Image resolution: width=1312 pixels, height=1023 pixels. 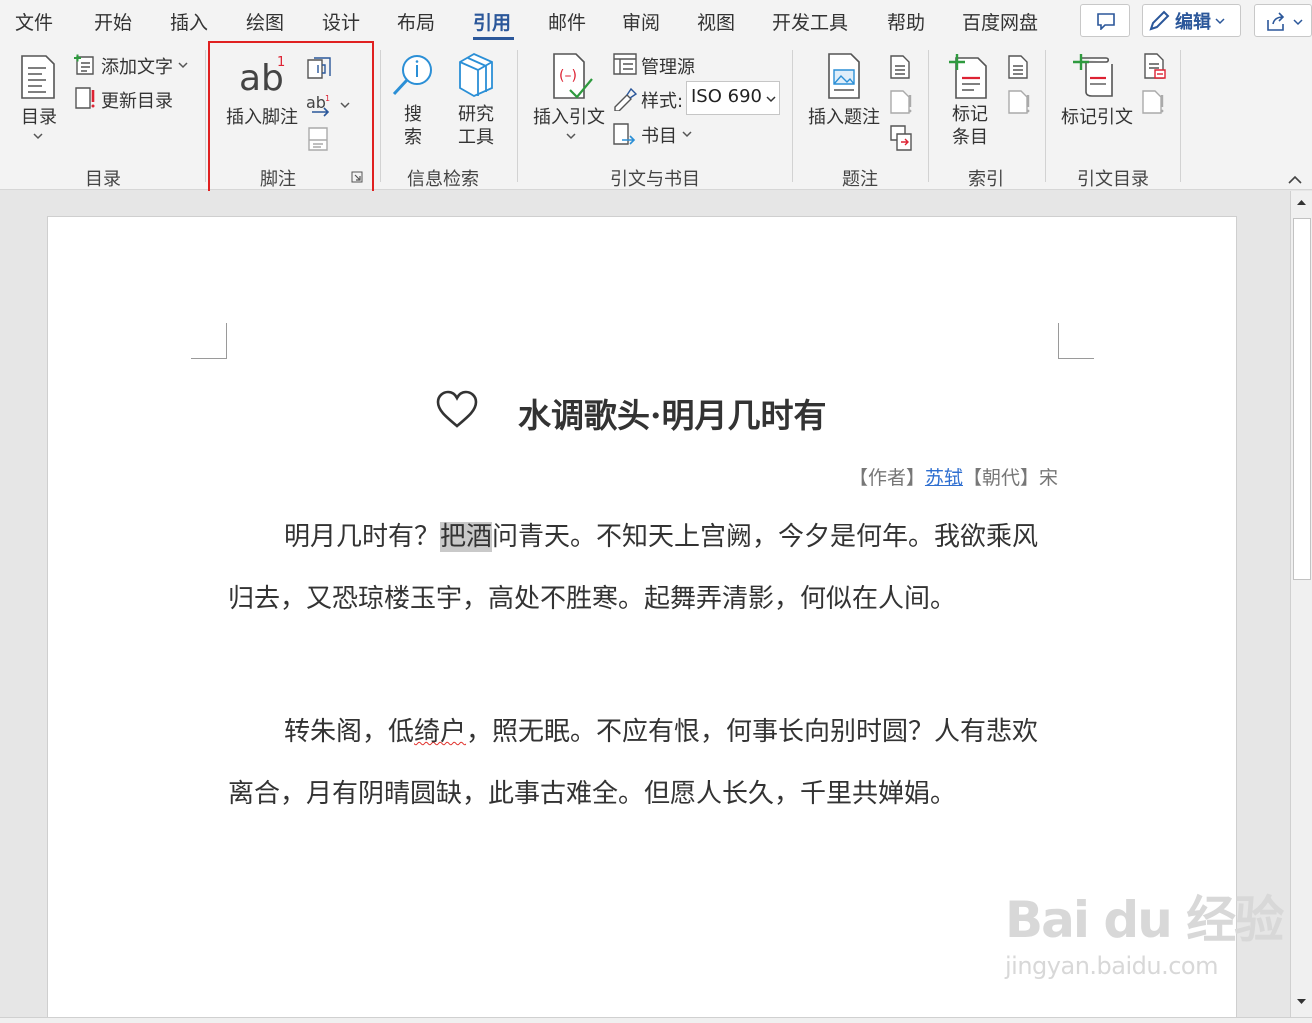 I want to click on insert-citation-icon: (–), so click(x=573, y=76).